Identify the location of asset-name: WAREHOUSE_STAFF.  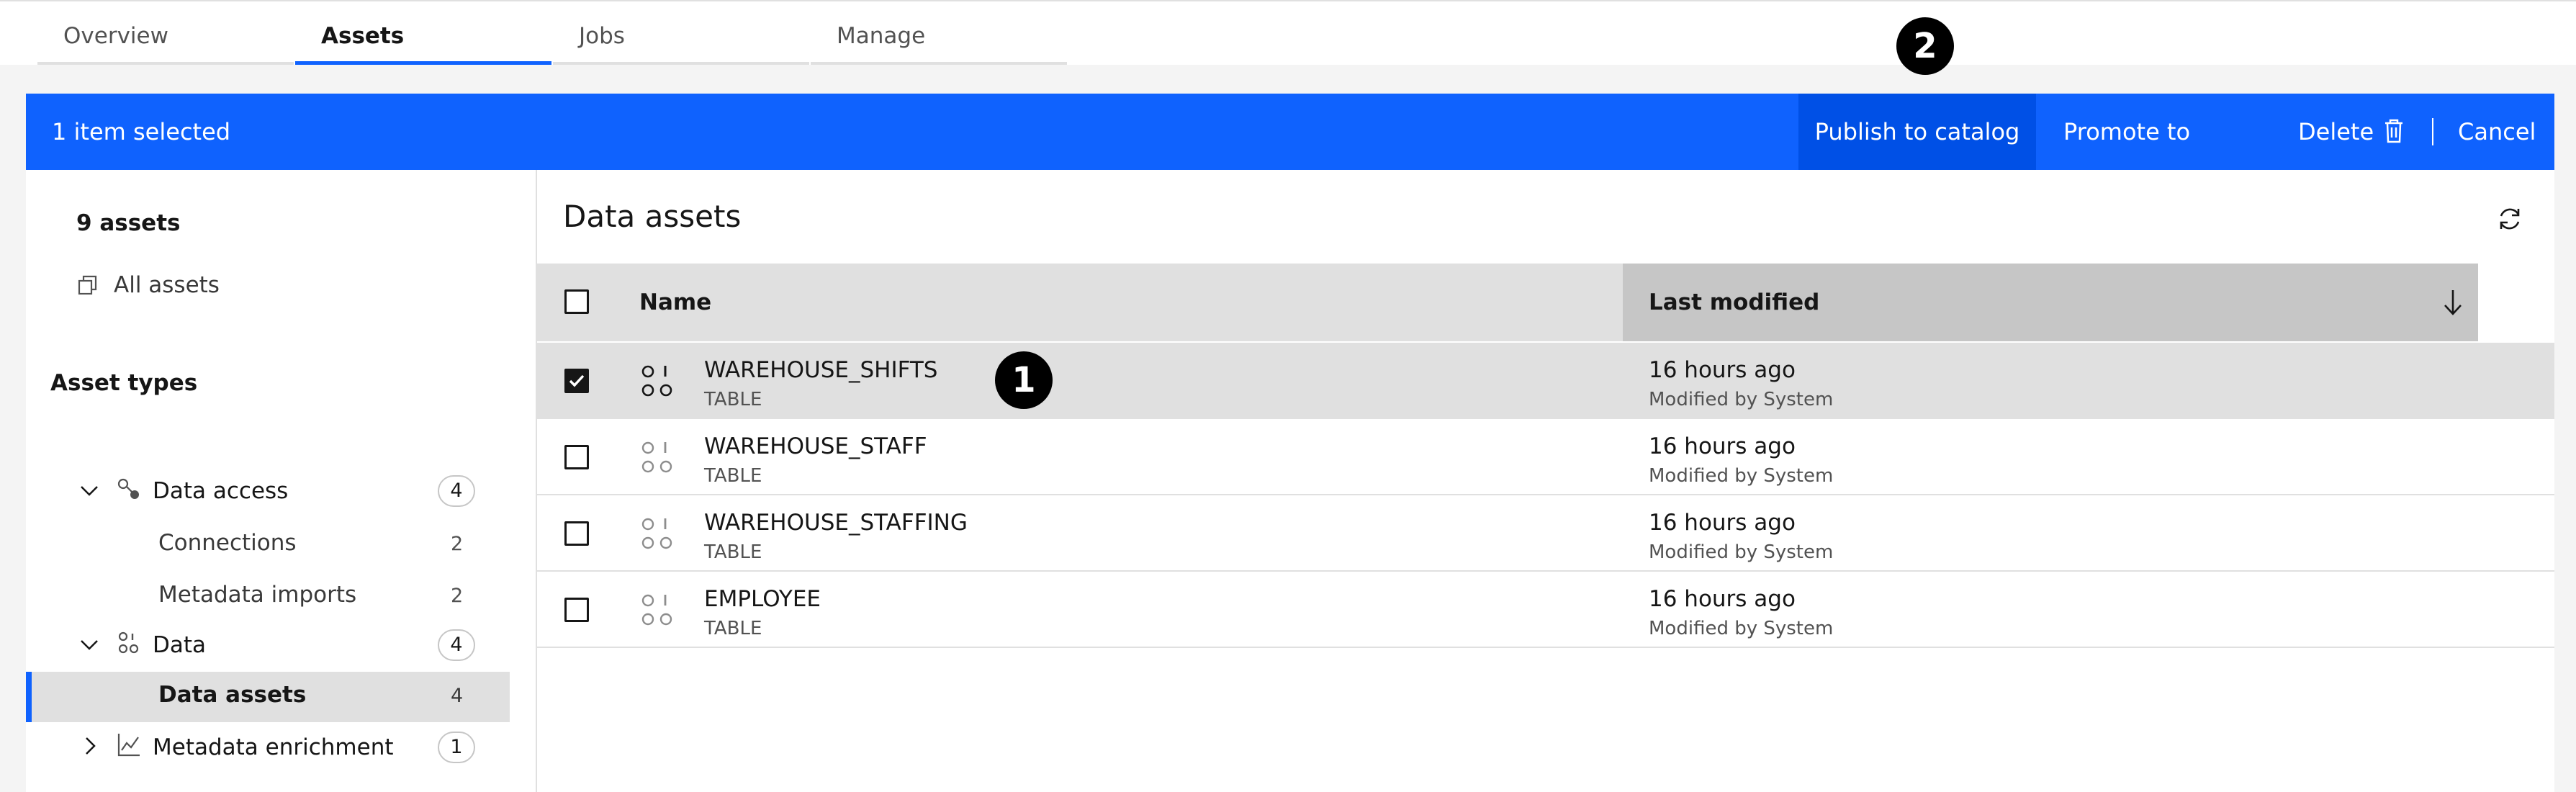
(815, 446).